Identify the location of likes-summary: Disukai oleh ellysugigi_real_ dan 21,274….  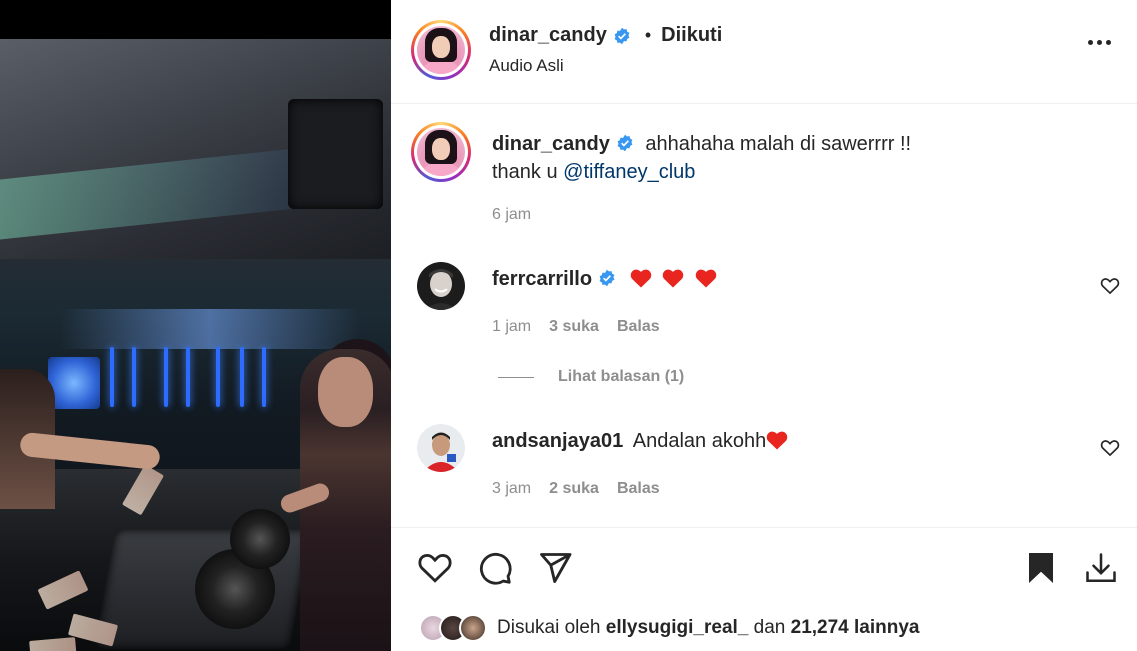
(669, 628).